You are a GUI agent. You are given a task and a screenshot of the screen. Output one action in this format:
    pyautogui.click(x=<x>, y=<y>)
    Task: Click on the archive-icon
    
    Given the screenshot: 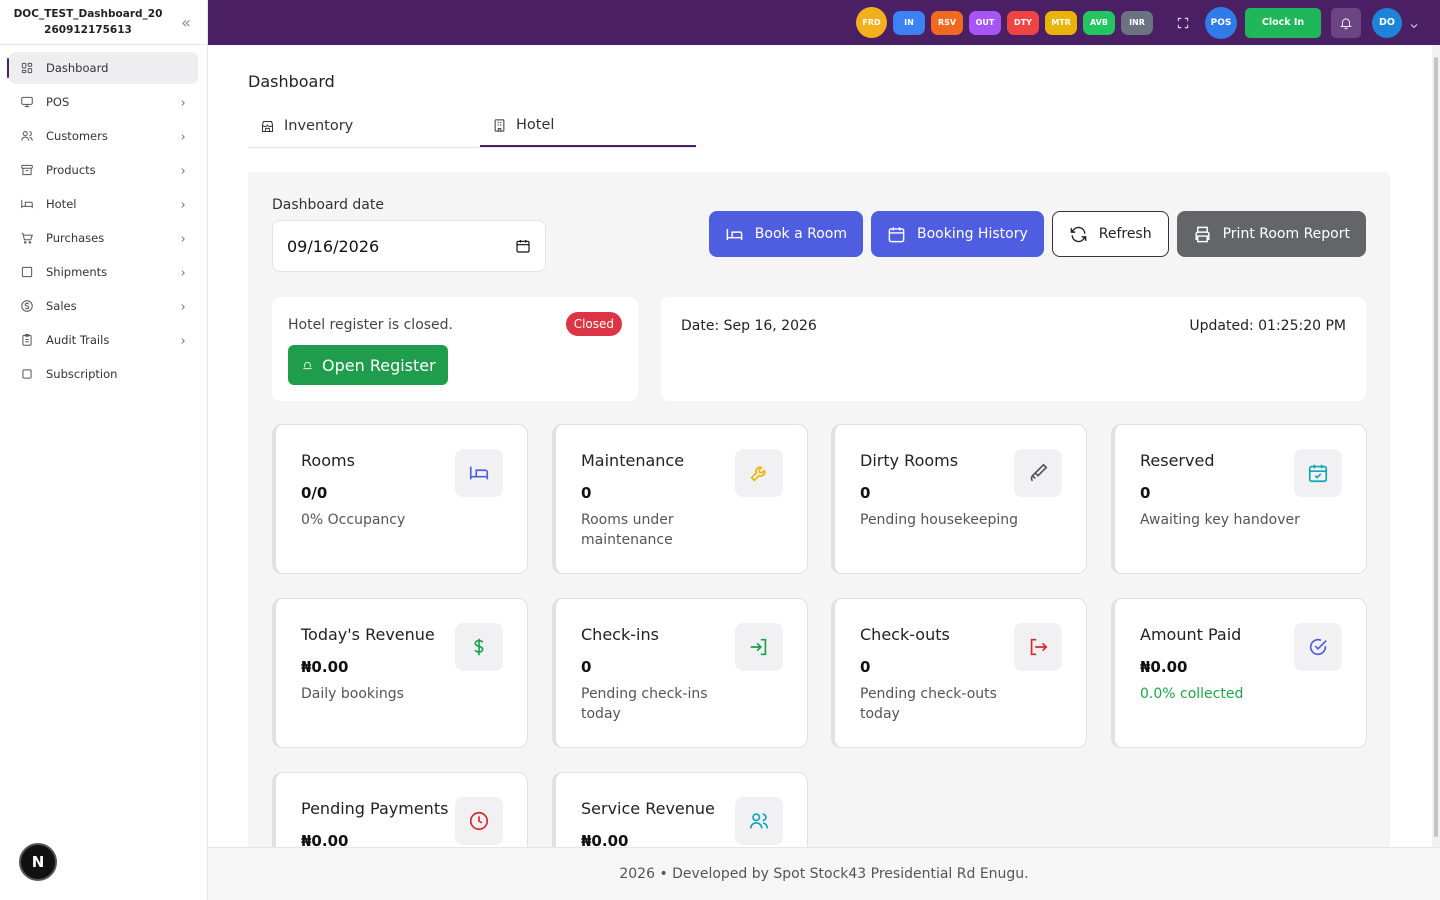 What is the action you would take?
    pyautogui.click(x=27, y=170)
    